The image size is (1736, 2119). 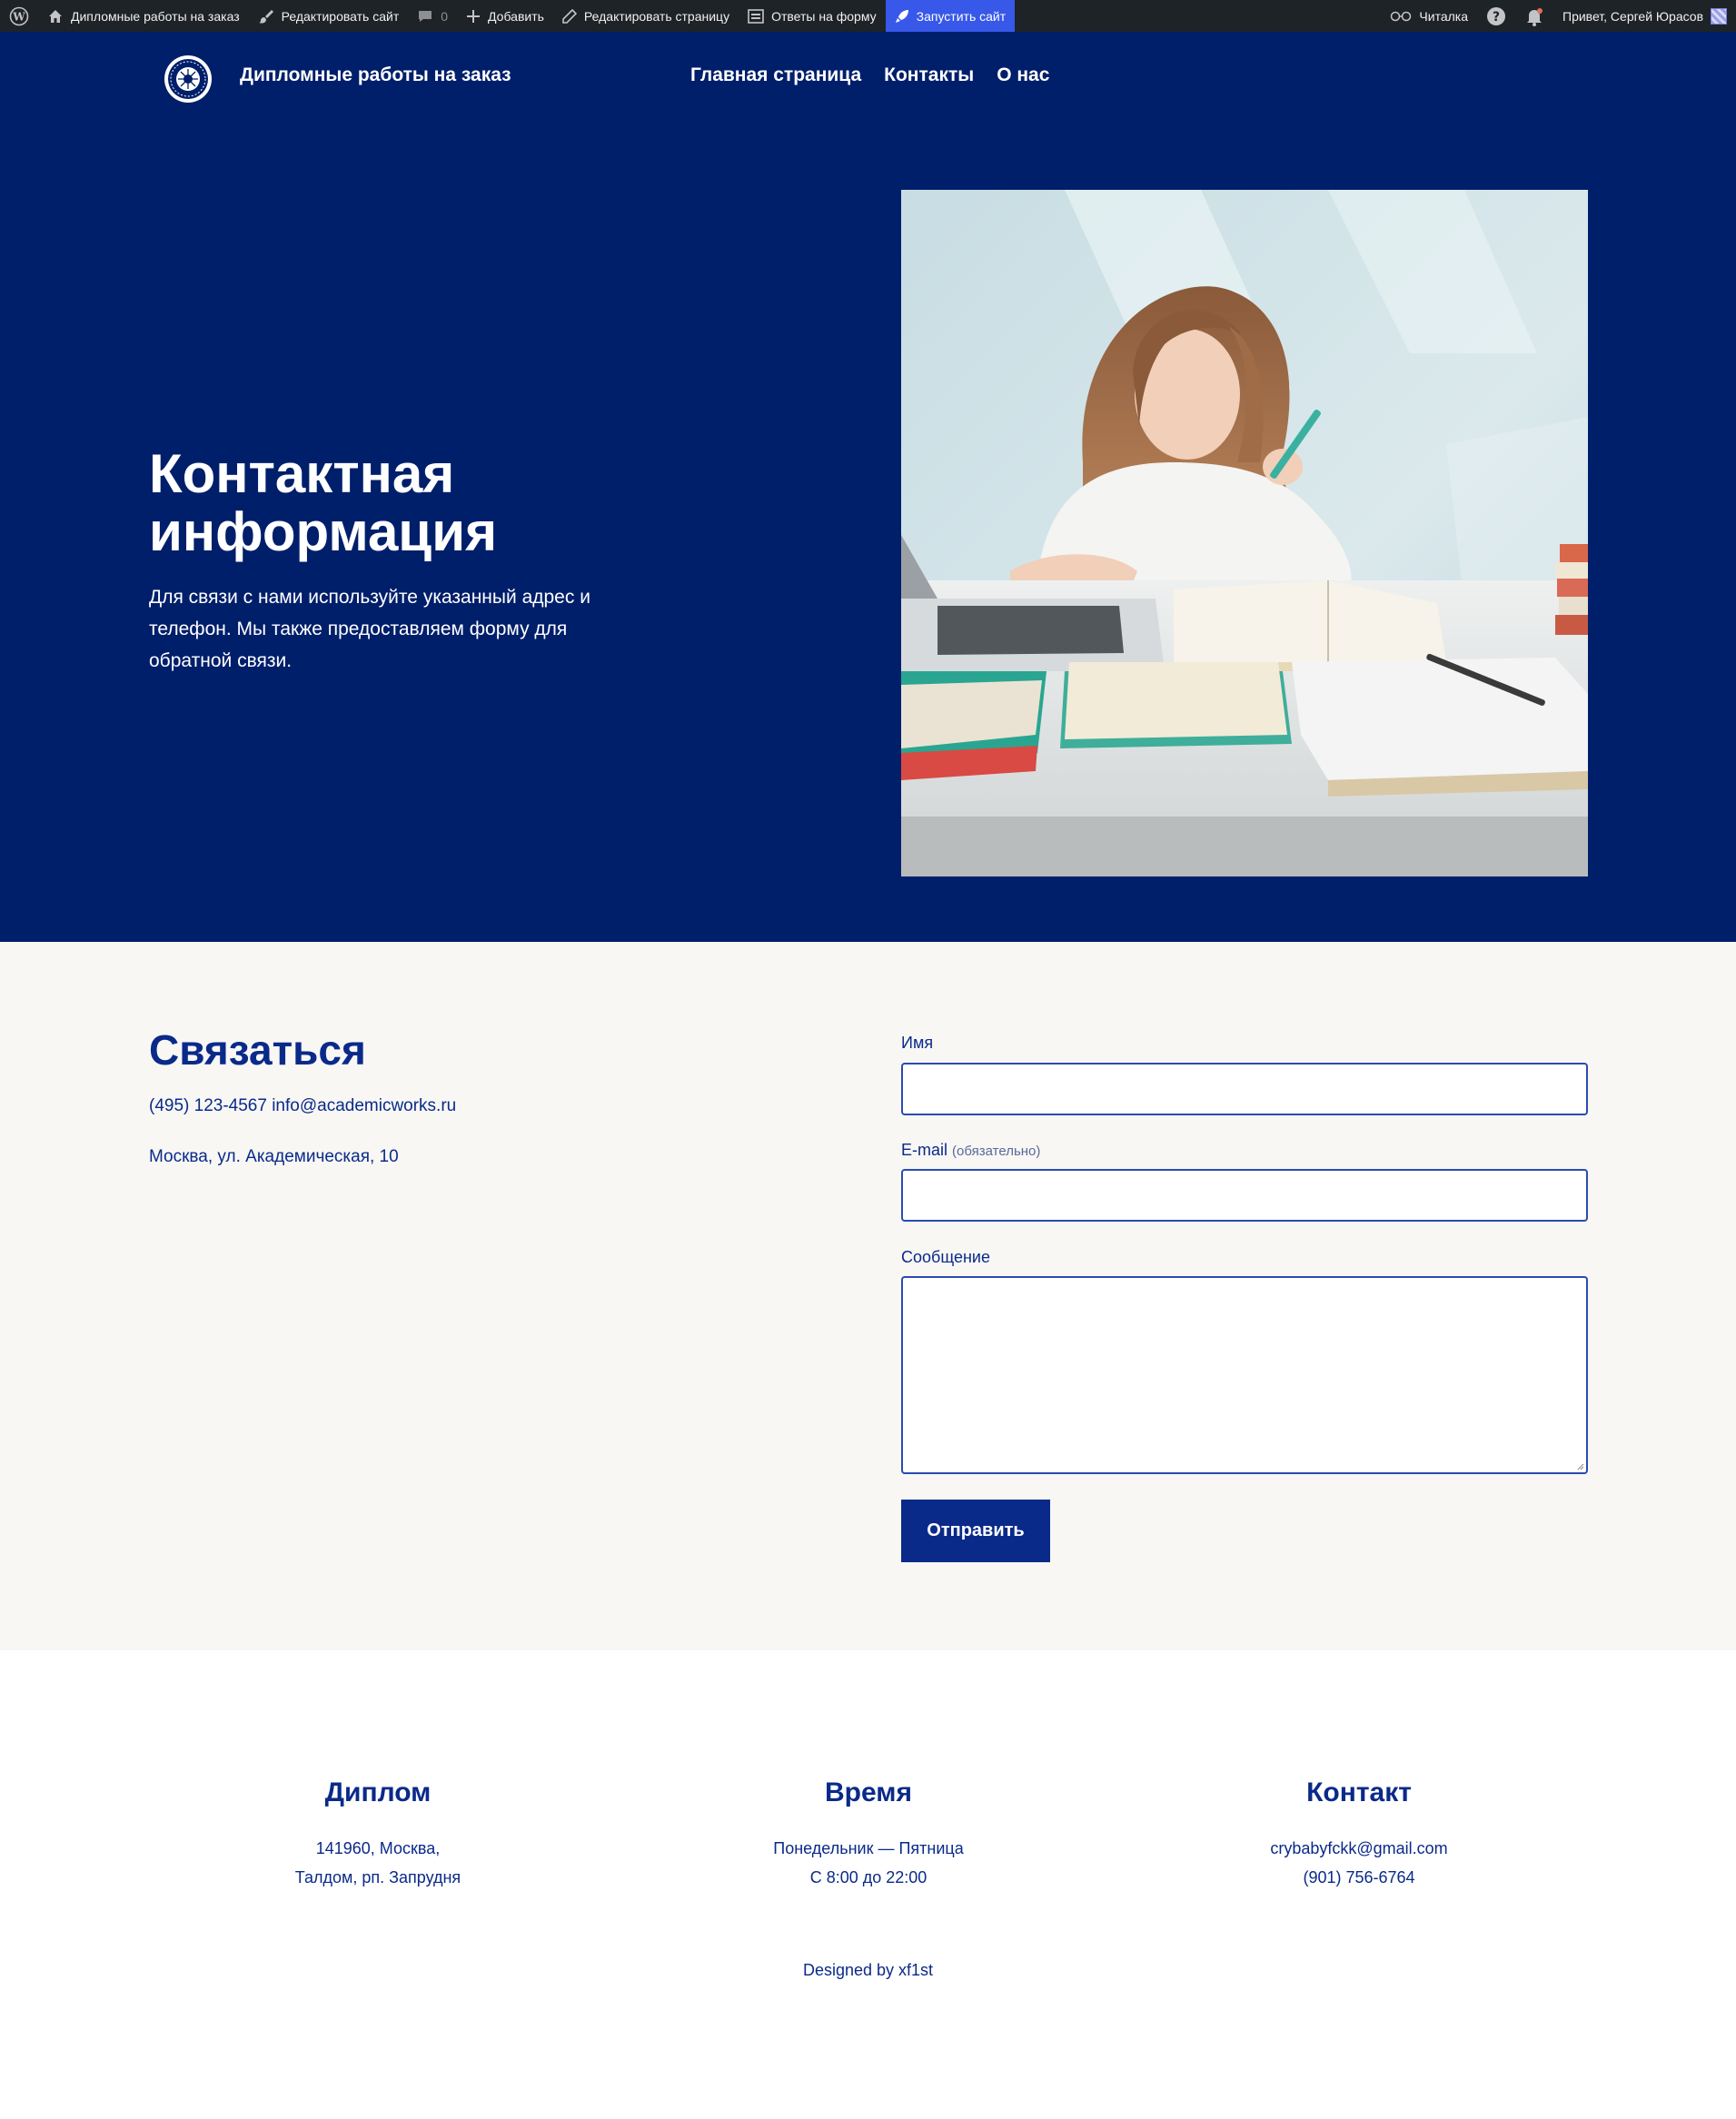 What do you see at coordinates (917, 1043) in the screenshot?
I see `name-label: Имя` at bounding box center [917, 1043].